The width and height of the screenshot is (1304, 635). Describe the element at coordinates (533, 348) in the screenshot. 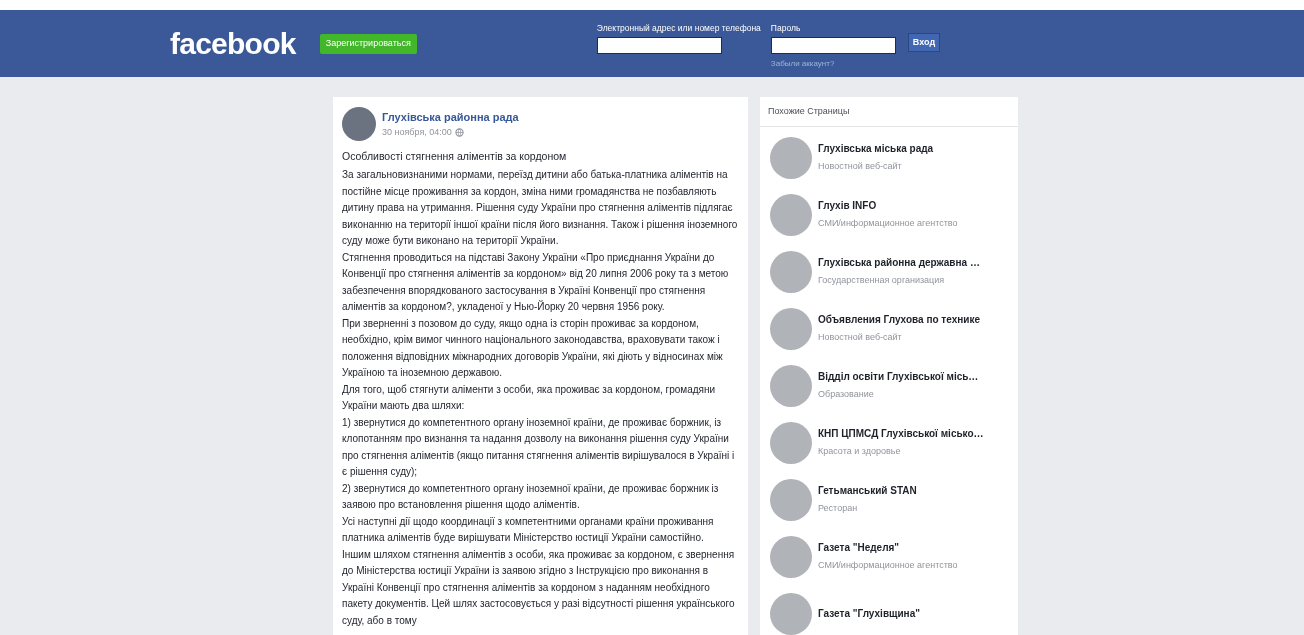

I see `post-paragraph: При зверненні з позовом до суду, якщо одна із сторін проживає за кордоном, необхідно, крім вимог чинного національного законодавства, враховувати також і положення відповідних міжнародних договорів України, які діють у відносинах між Україною та іноземною державою.` at that location.